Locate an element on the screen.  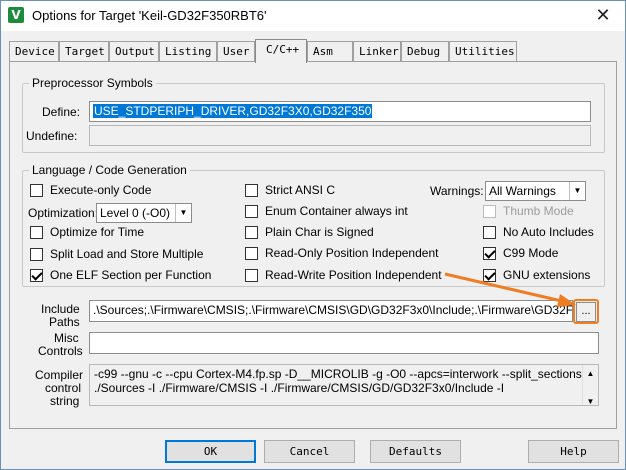
misc-controls-label-2: Controls is located at coordinates (60, 351).